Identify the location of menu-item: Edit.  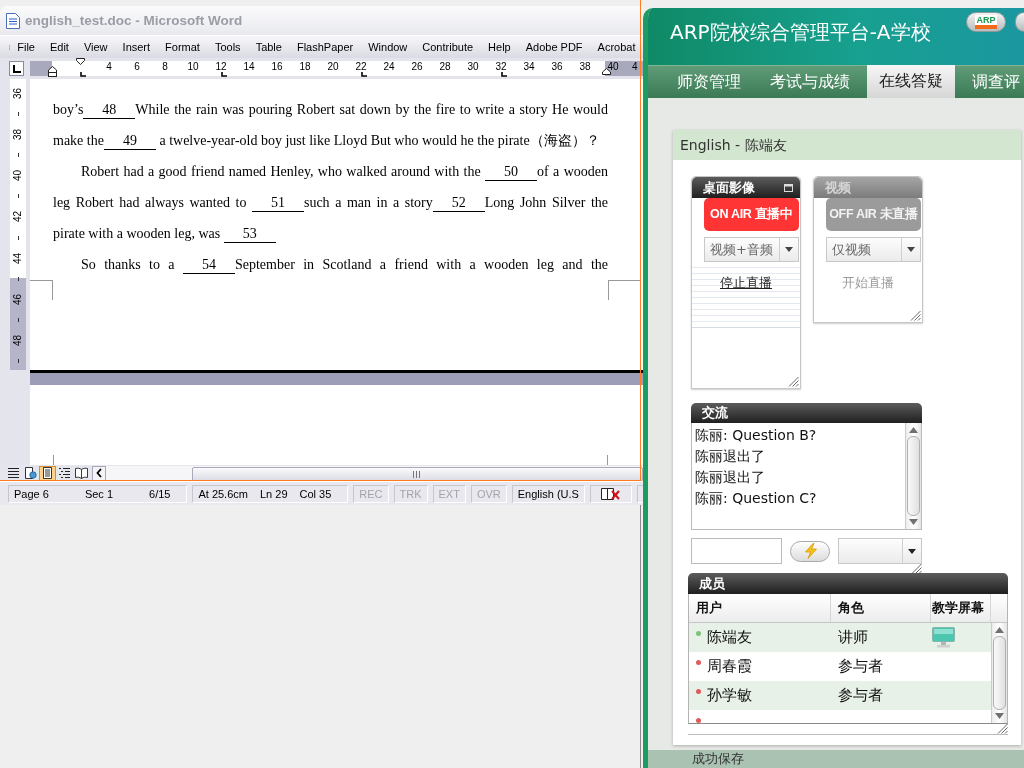
(59, 47).